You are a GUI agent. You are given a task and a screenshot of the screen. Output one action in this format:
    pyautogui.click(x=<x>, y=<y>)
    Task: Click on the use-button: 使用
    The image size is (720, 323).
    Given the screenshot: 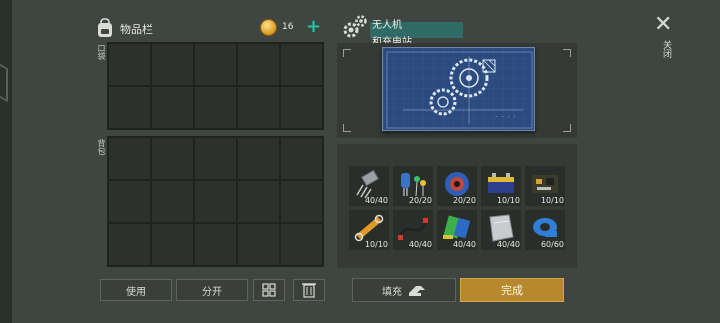 What is the action you would take?
    pyautogui.click(x=136, y=290)
    